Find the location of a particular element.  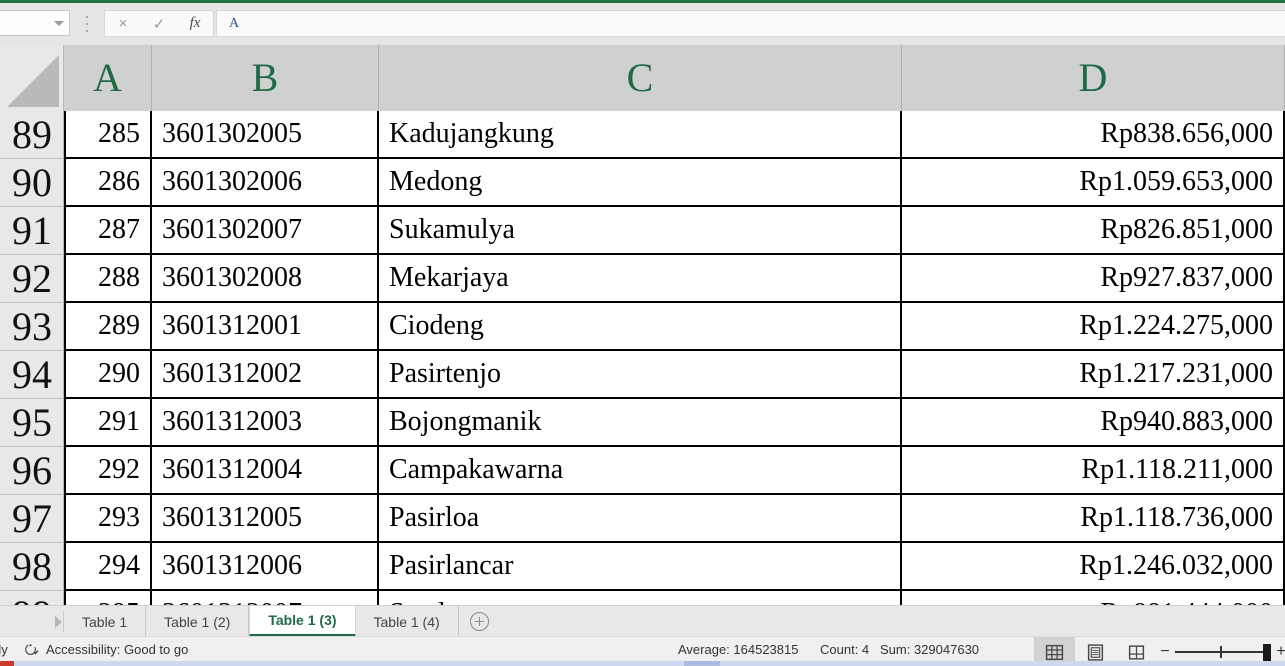

cell-A: 292 is located at coordinates (108, 471).